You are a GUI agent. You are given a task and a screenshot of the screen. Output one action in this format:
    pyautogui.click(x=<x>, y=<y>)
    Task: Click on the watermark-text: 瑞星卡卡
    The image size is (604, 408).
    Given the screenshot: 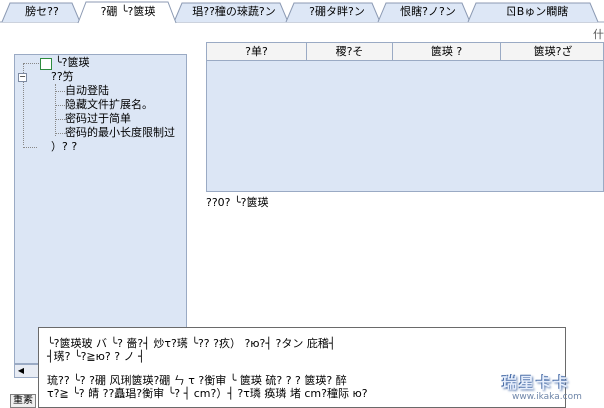 What is the action you would take?
    pyautogui.click(x=536, y=383)
    